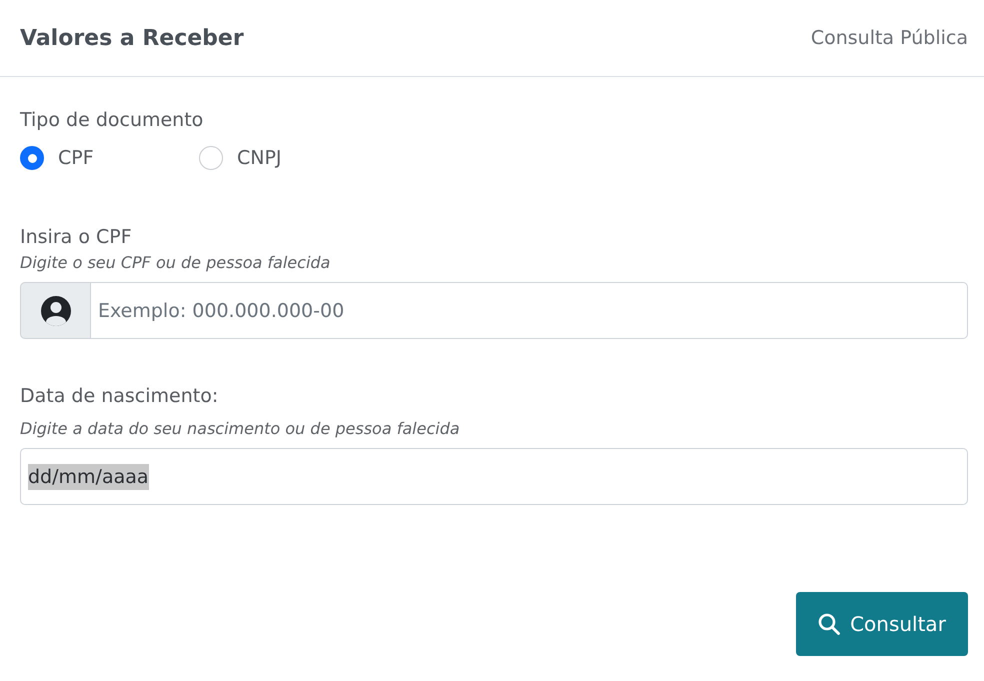 This screenshot has height=681, width=984. What do you see at coordinates (120, 396) in the screenshot?
I see `field-label: Data de nascimento:` at bounding box center [120, 396].